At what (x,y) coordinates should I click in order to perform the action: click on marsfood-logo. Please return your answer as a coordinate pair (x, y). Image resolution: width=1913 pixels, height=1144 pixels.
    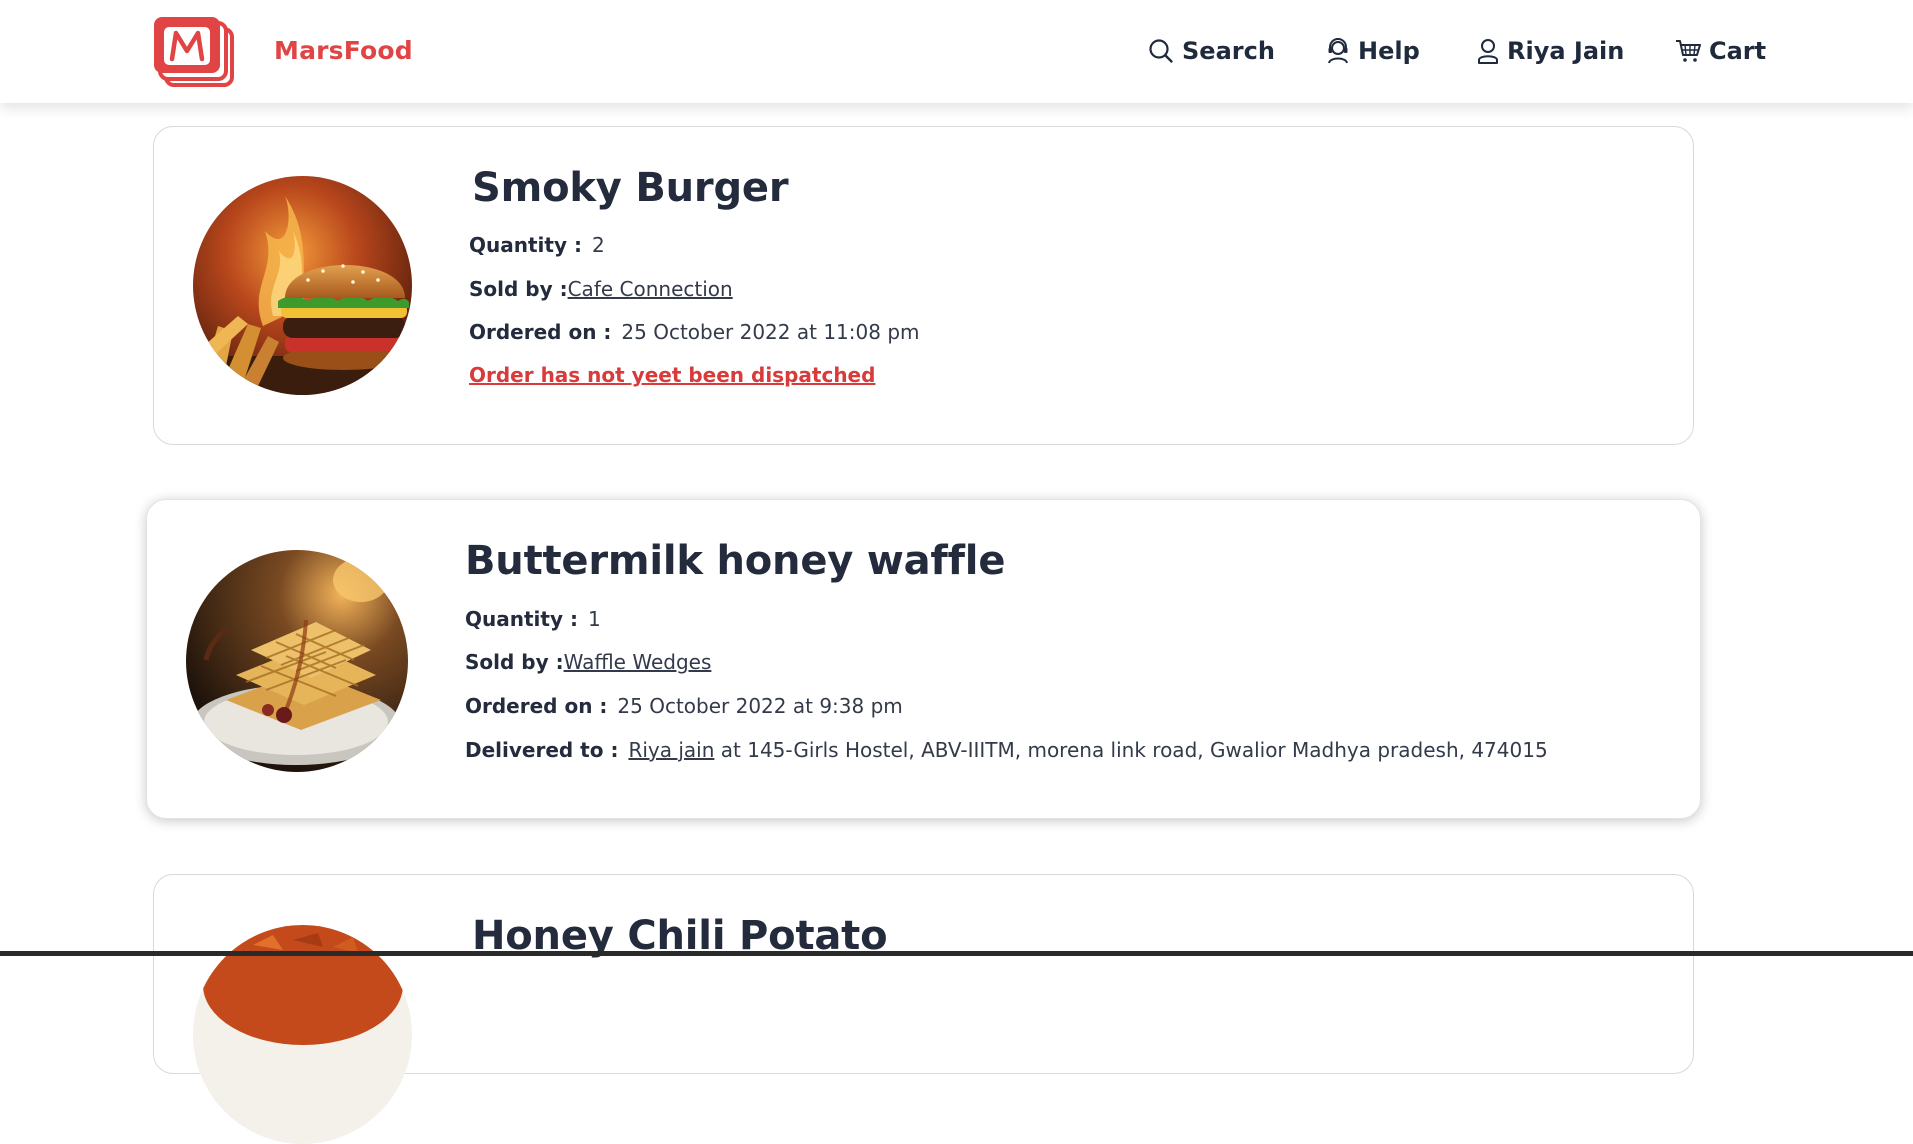
    Looking at the image, I should click on (194, 52).